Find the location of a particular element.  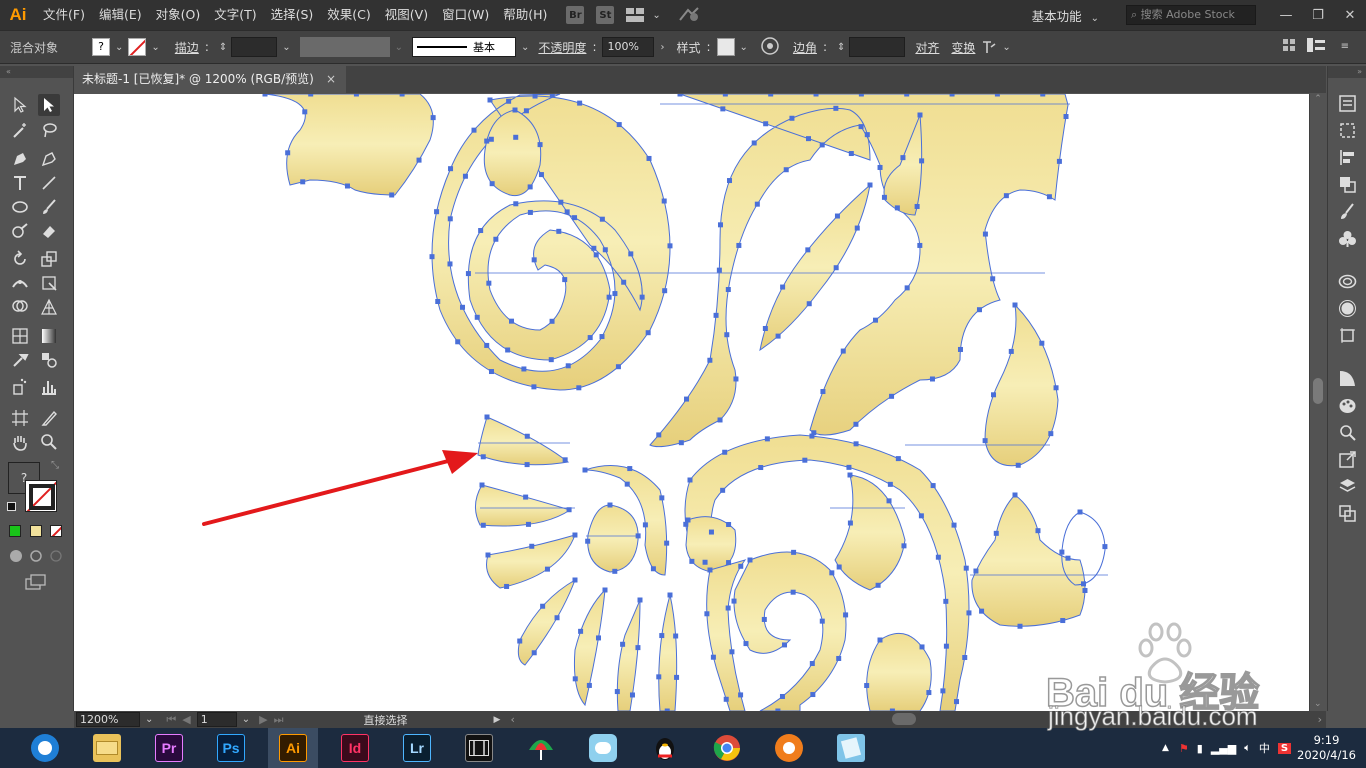

first-artboard-icon: ⏮ is located at coordinates (171, 720).